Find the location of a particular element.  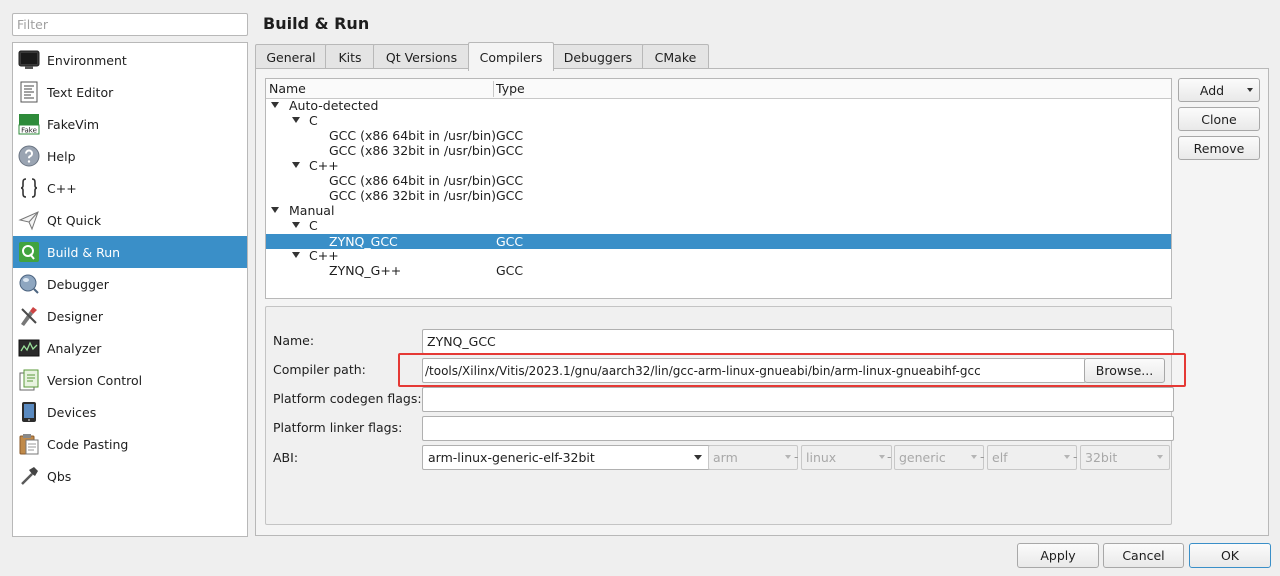

sidebar-item-label: Help is located at coordinates (61, 156).